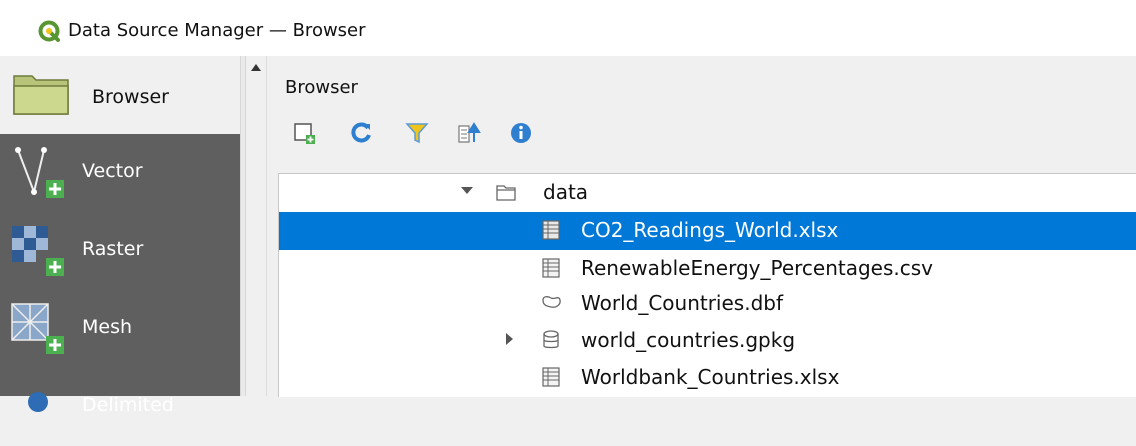 The image size is (1136, 446). What do you see at coordinates (682, 303) in the screenshot?
I see `tree-item-label: World_Countries.dbf` at bounding box center [682, 303].